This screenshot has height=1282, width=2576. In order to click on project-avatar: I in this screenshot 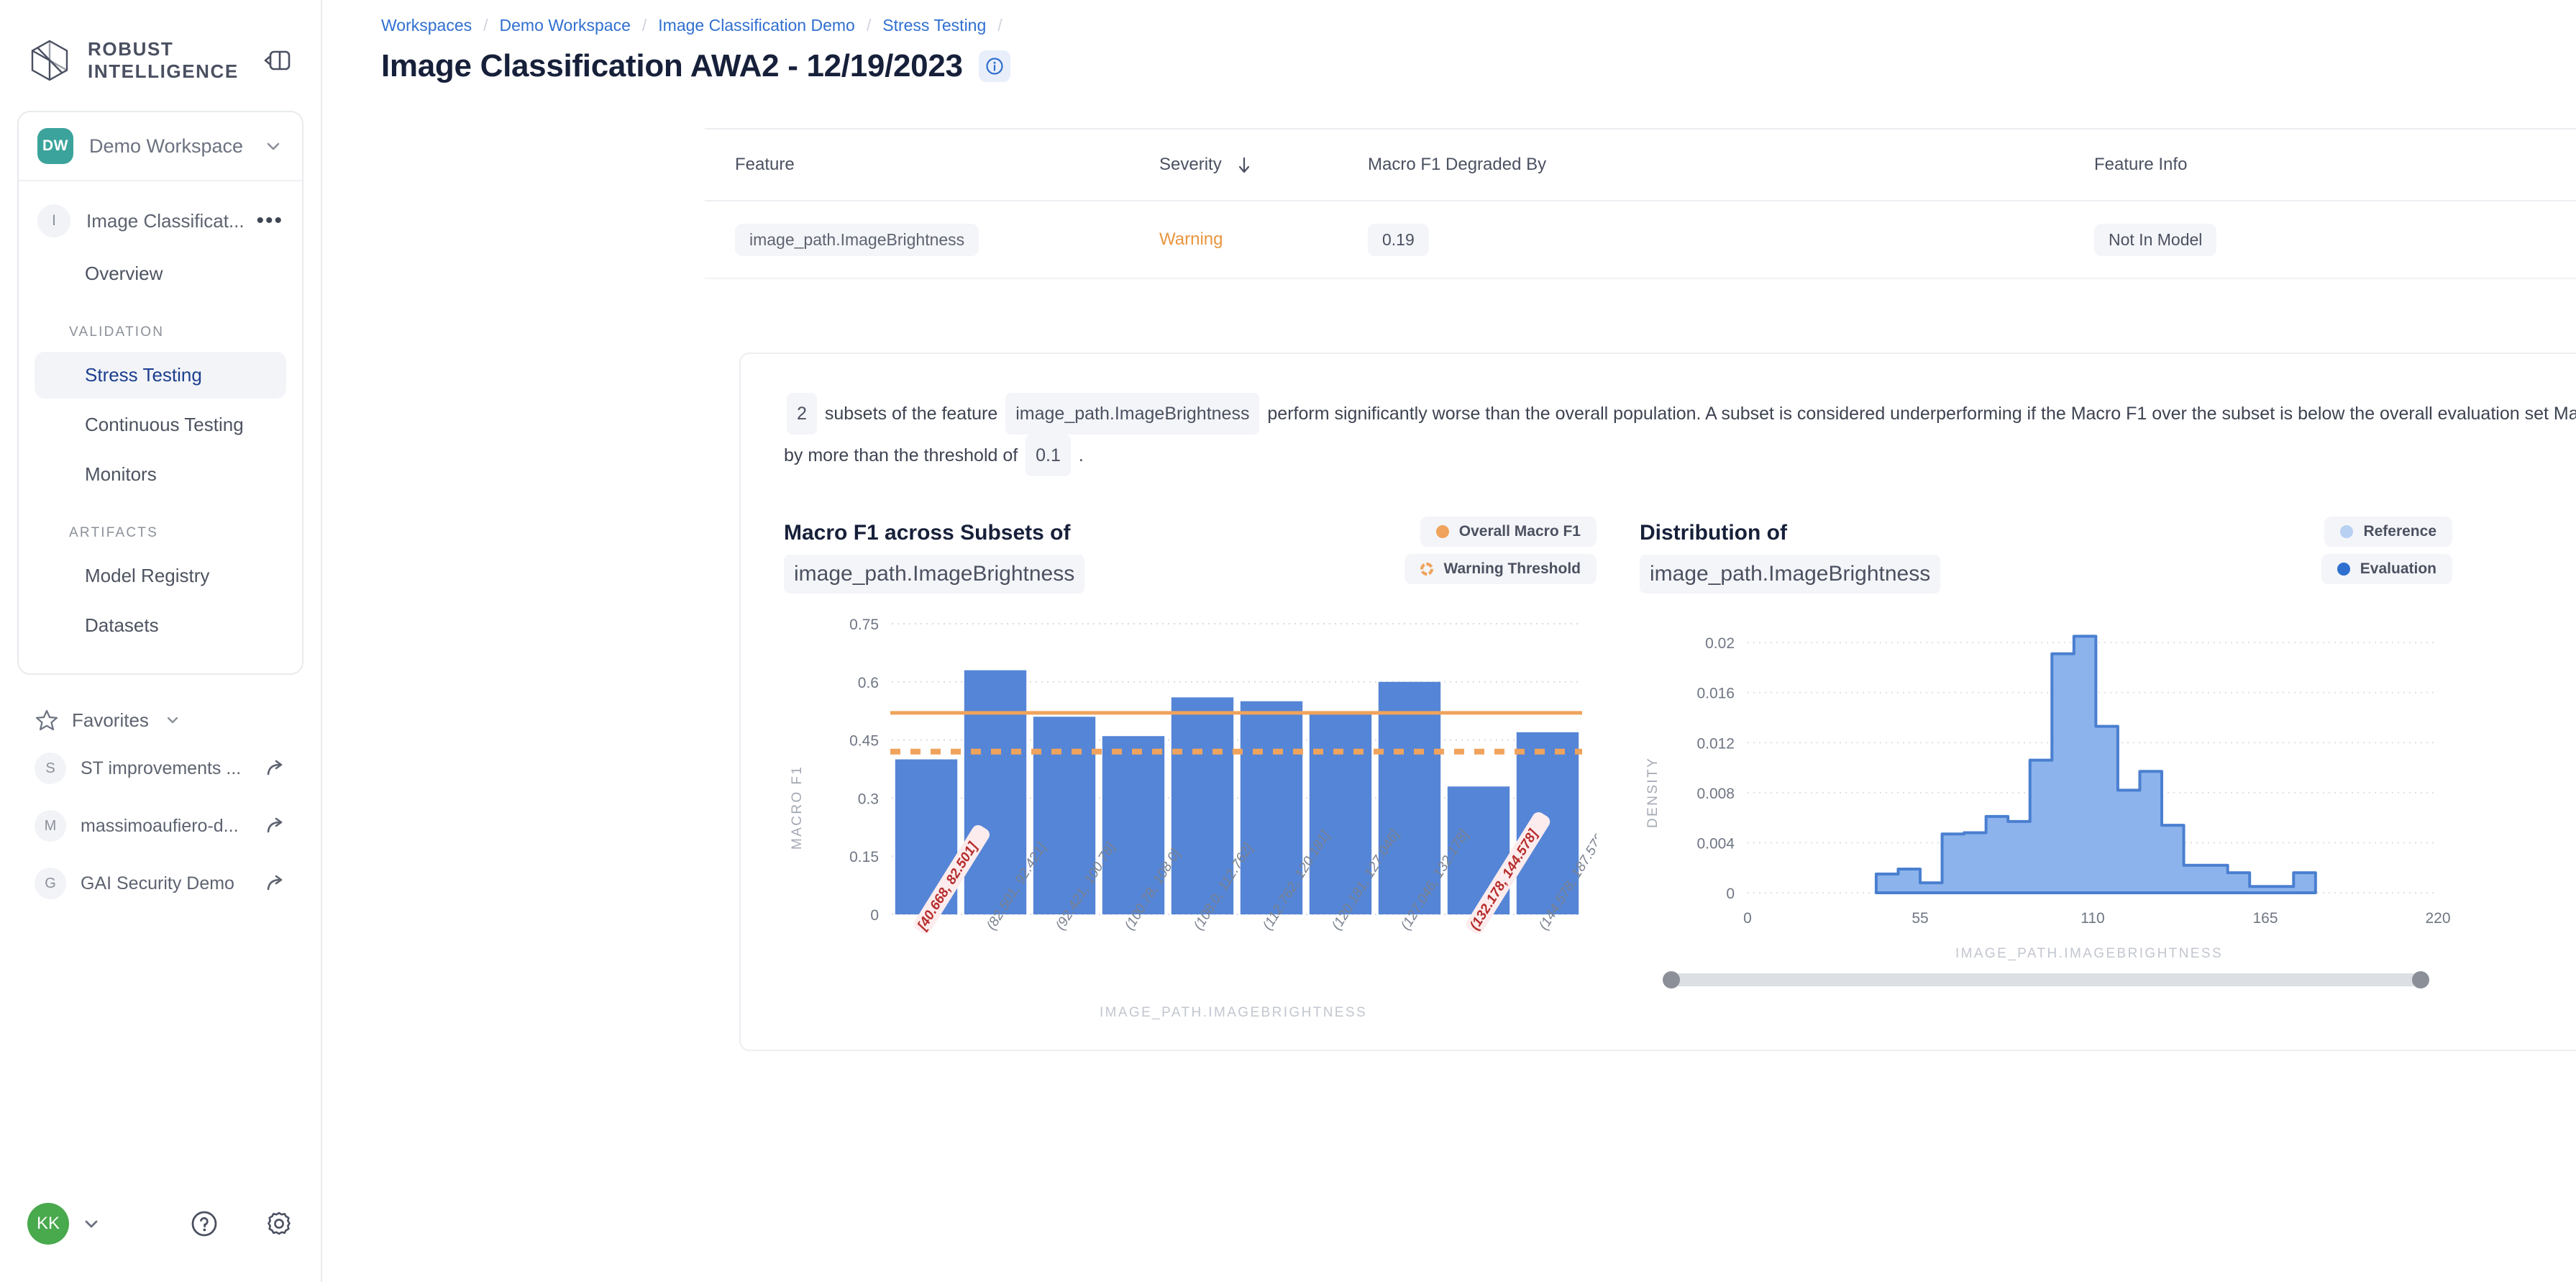, I will do `click(53, 220)`.